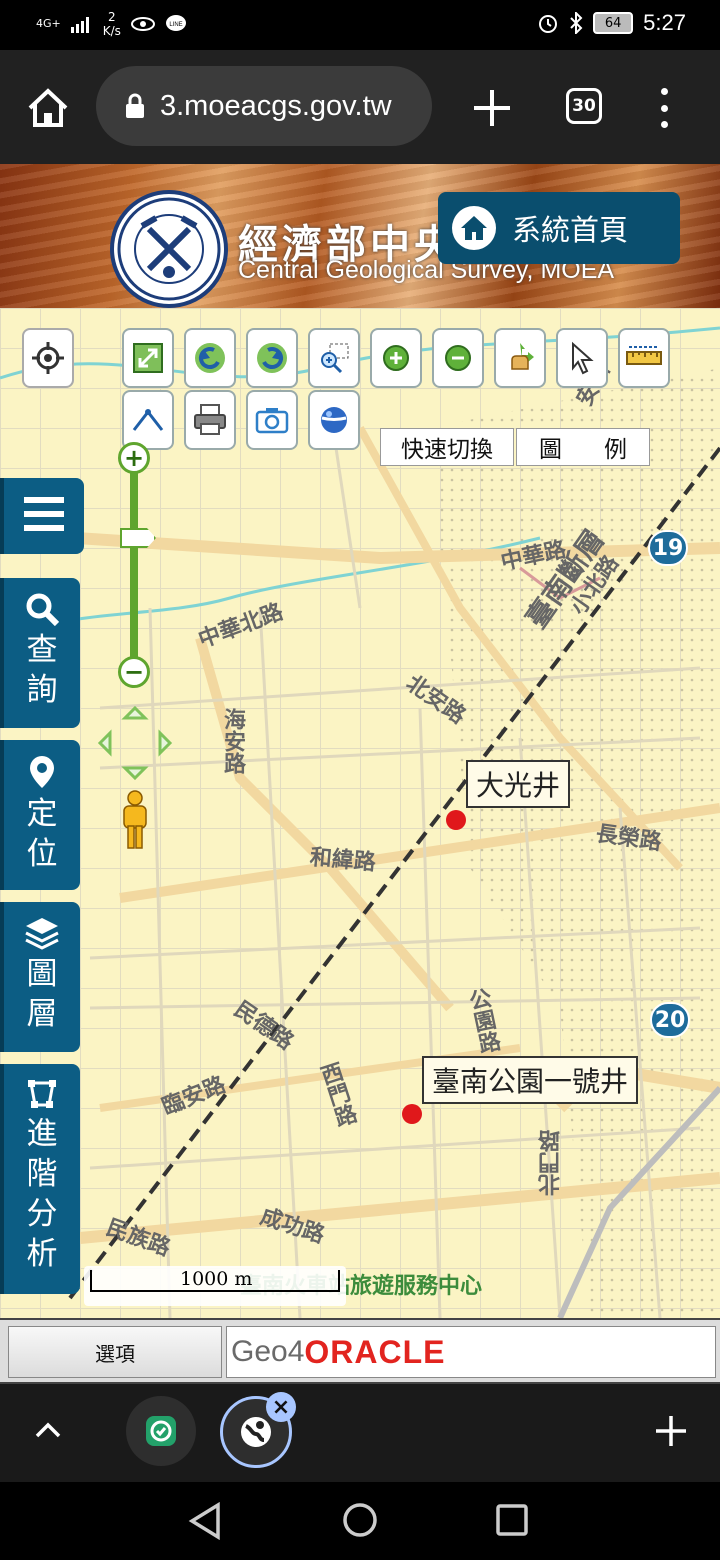 The width and height of the screenshot is (720, 1560). What do you see at coordinates (111, 24) in the screenshot?
I see `network-speed: 2 K/s` at bounding box center [111, 24].